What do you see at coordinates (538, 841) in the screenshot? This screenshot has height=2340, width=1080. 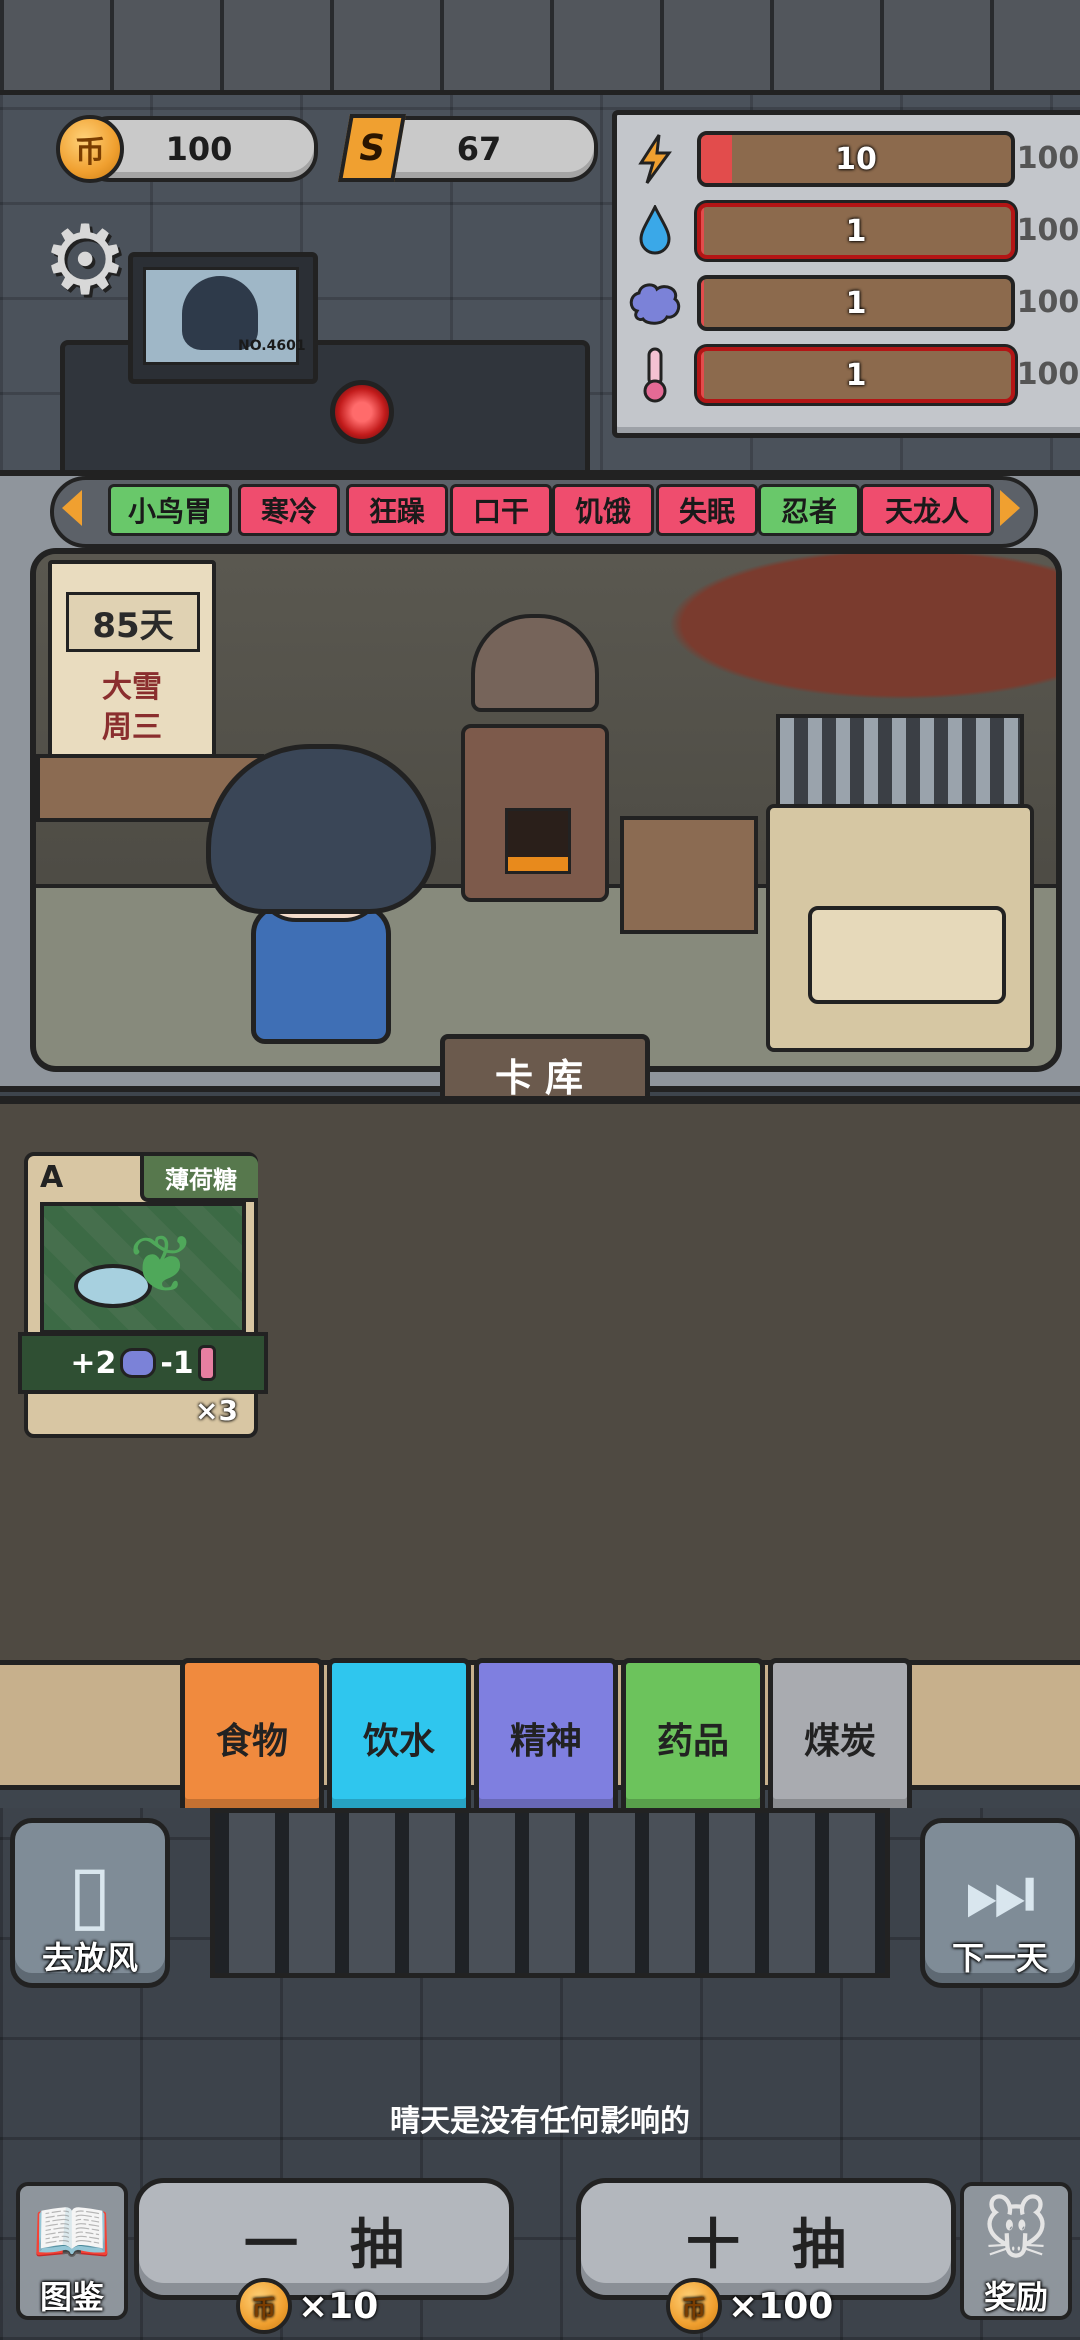 I see `stove-fire` at bounding box center [538, 841].